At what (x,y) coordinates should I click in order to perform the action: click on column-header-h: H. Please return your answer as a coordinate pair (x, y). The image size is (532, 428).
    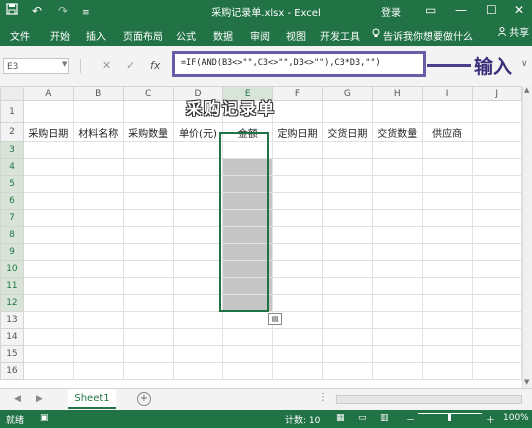
    Looking at the image, I should click on (397, 93).